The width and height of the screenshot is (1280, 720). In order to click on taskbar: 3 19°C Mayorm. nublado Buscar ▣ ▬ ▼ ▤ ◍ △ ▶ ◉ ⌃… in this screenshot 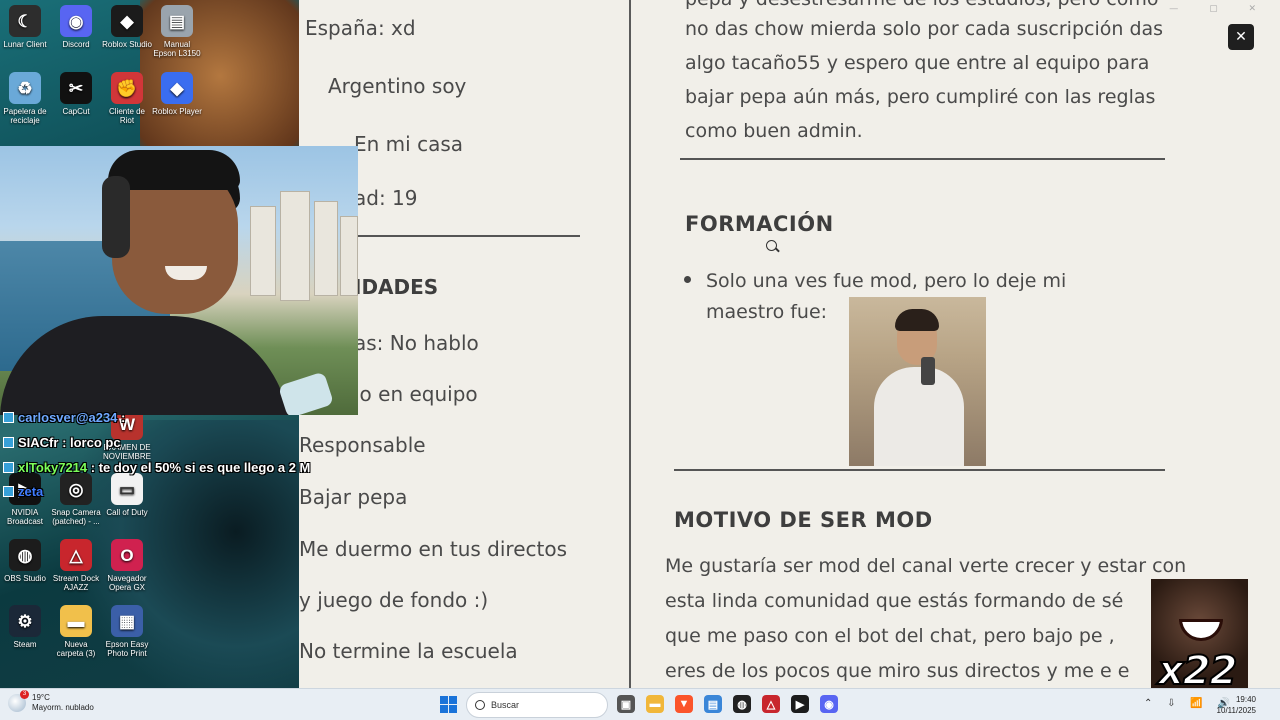, I will do `click(640, 704)`.